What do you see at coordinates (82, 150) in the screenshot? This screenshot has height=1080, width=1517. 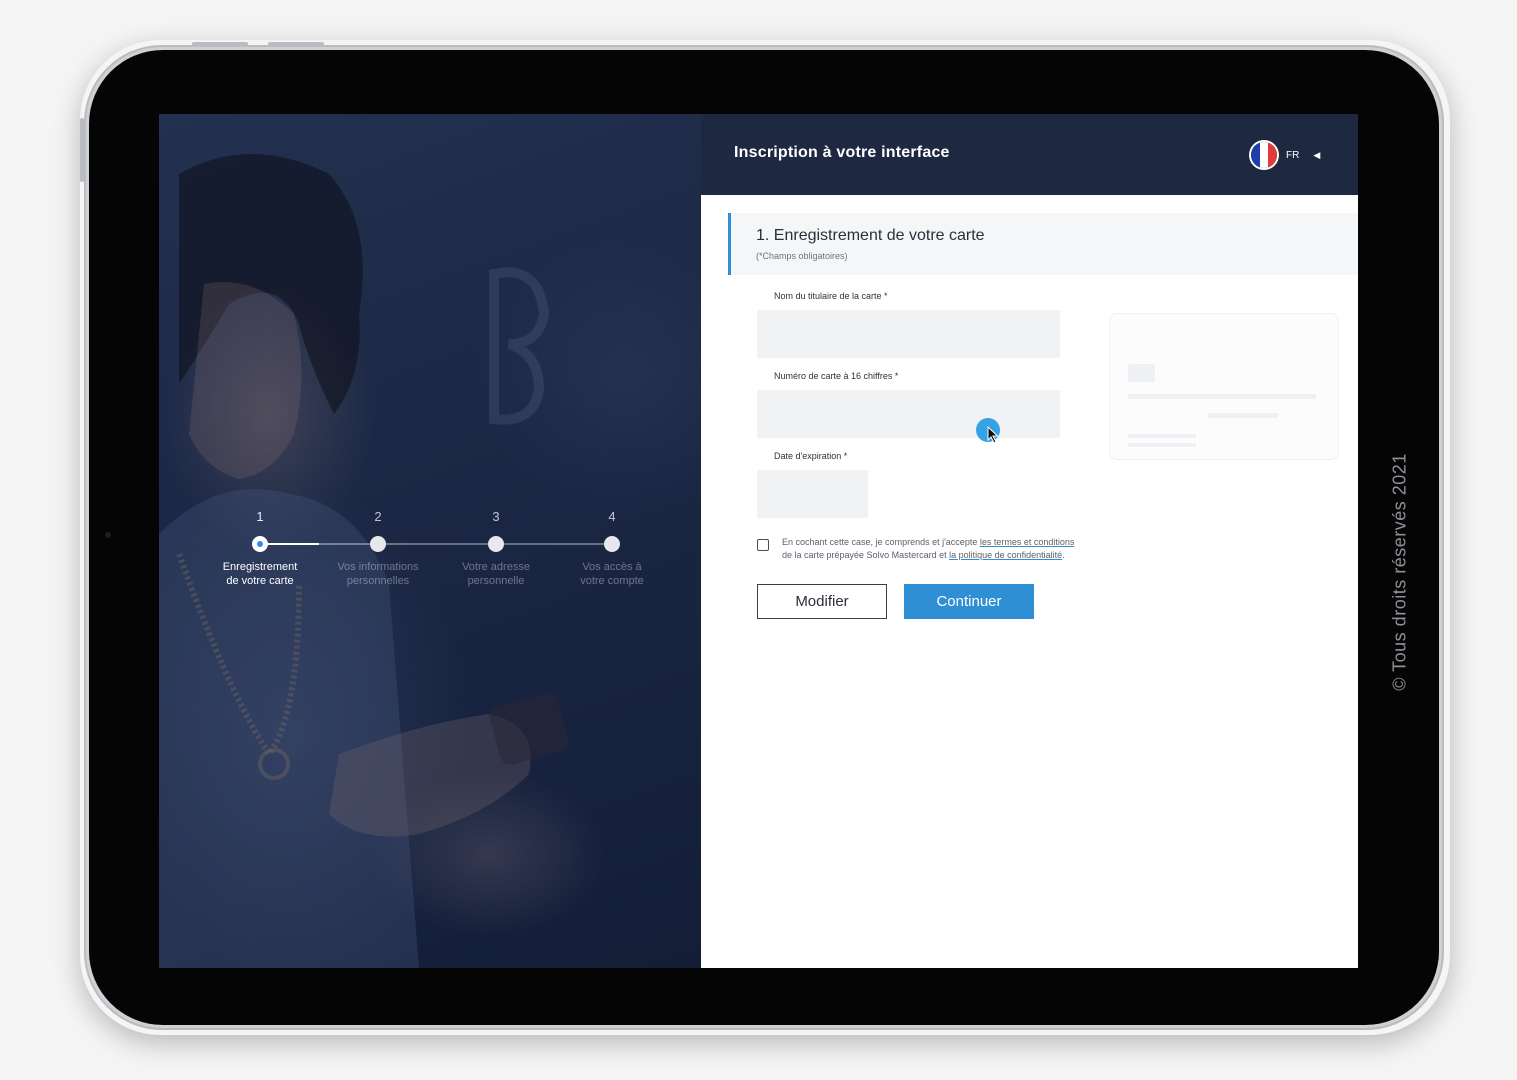 I see `side-button` at bounding box center [82, 150].